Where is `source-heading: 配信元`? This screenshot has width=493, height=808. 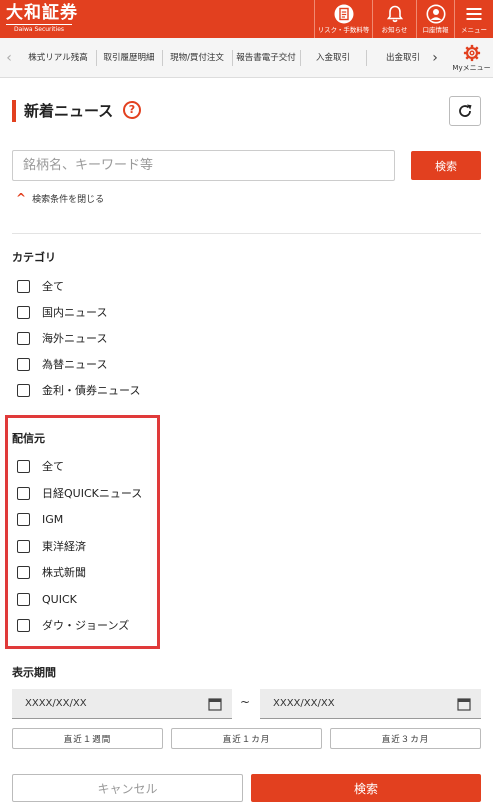 source-heading: 配信元 is located at coordinates (28, 438).